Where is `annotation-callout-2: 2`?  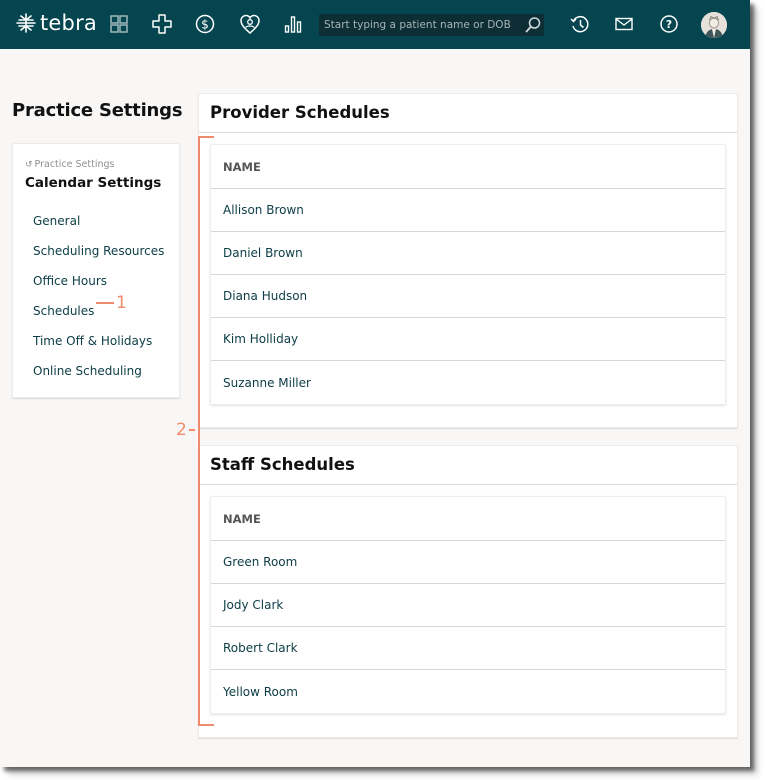
annotation-callout-2: 2 is located at coordinates (185, 430).